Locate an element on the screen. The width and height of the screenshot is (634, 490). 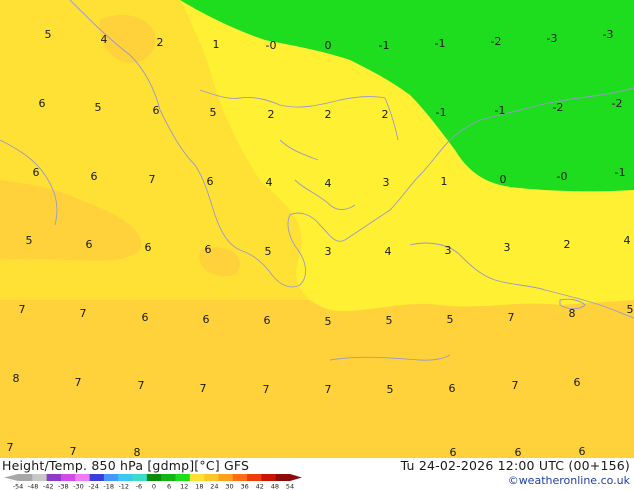
legend-tick-label: 24 is located at coordinates (214, 486).